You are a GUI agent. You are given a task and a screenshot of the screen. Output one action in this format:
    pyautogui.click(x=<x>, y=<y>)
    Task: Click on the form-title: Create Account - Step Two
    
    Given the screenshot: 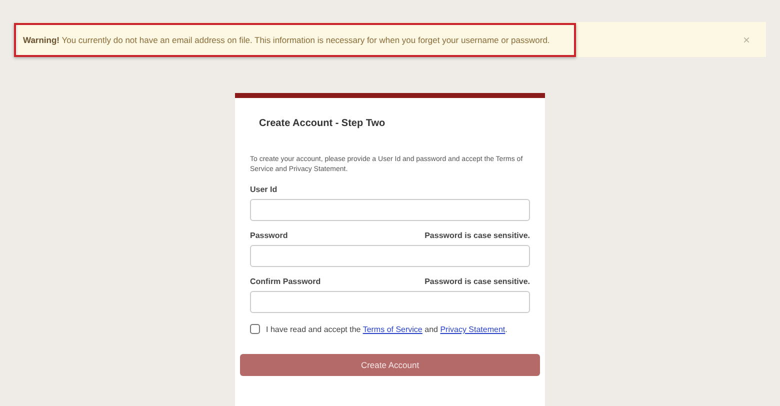 What is the action you would take?
    pyautogui.click(x=322, y=123)
    